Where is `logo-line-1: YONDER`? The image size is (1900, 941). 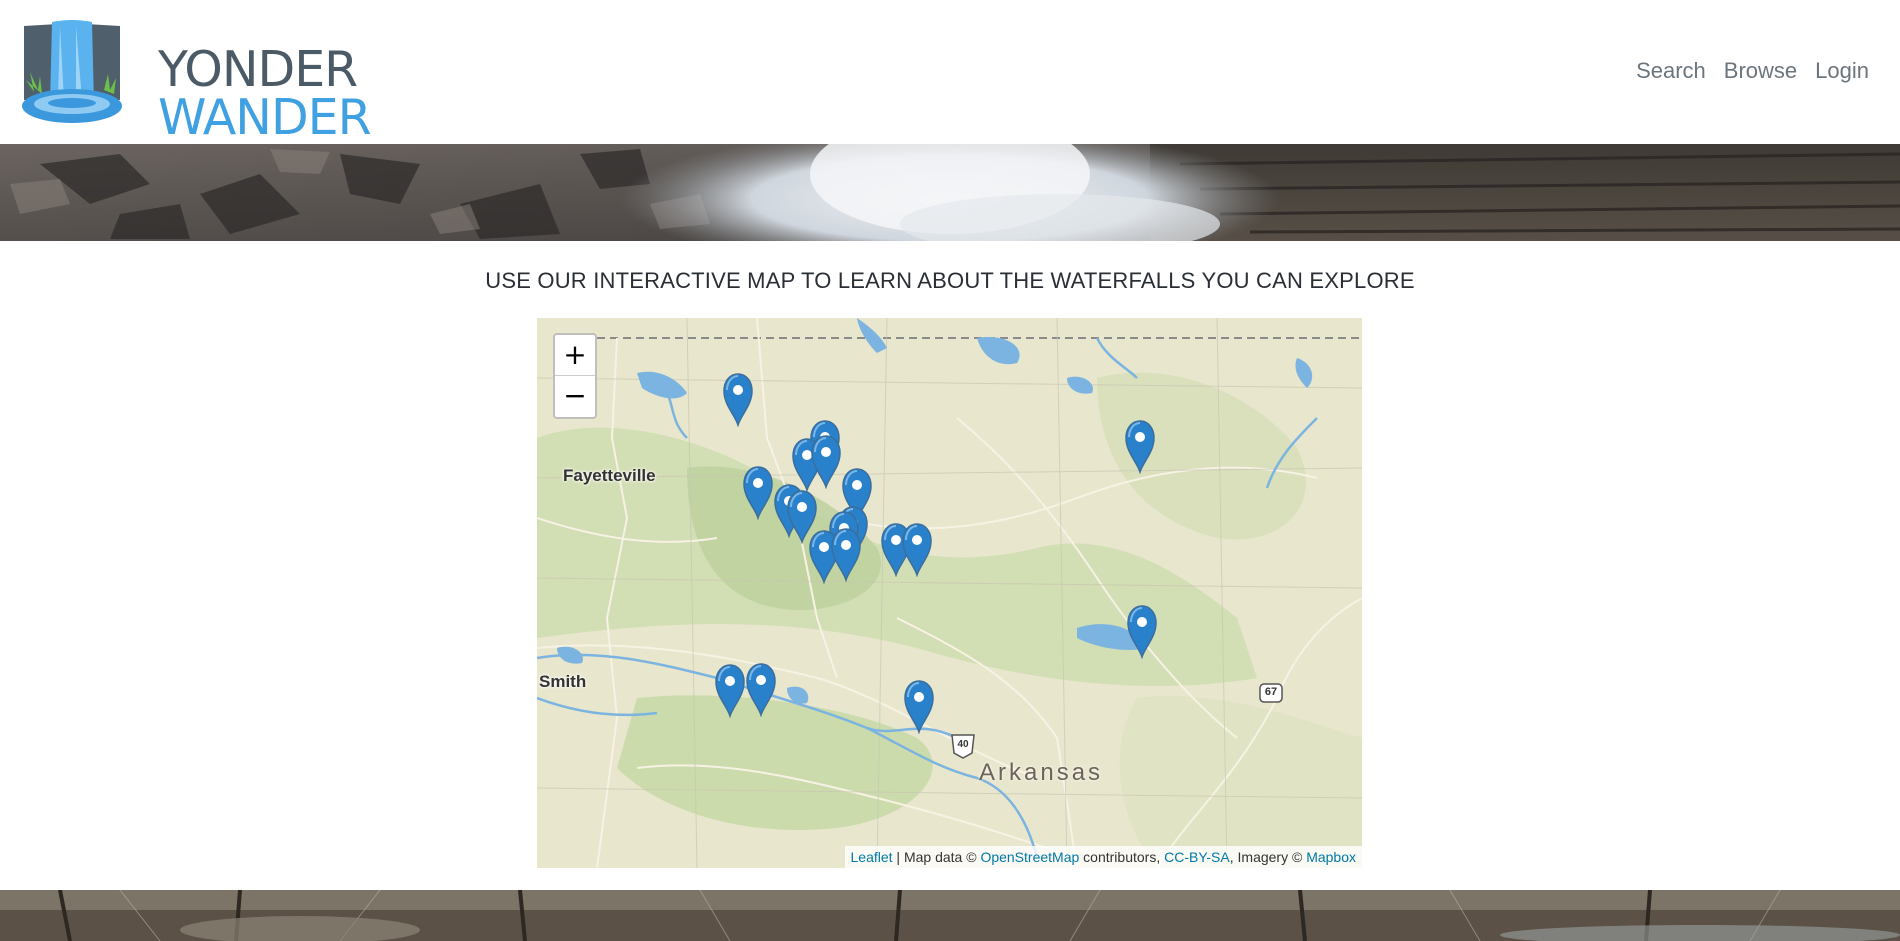
logo-line-1: YONDER is located at coordinates (258, 69).